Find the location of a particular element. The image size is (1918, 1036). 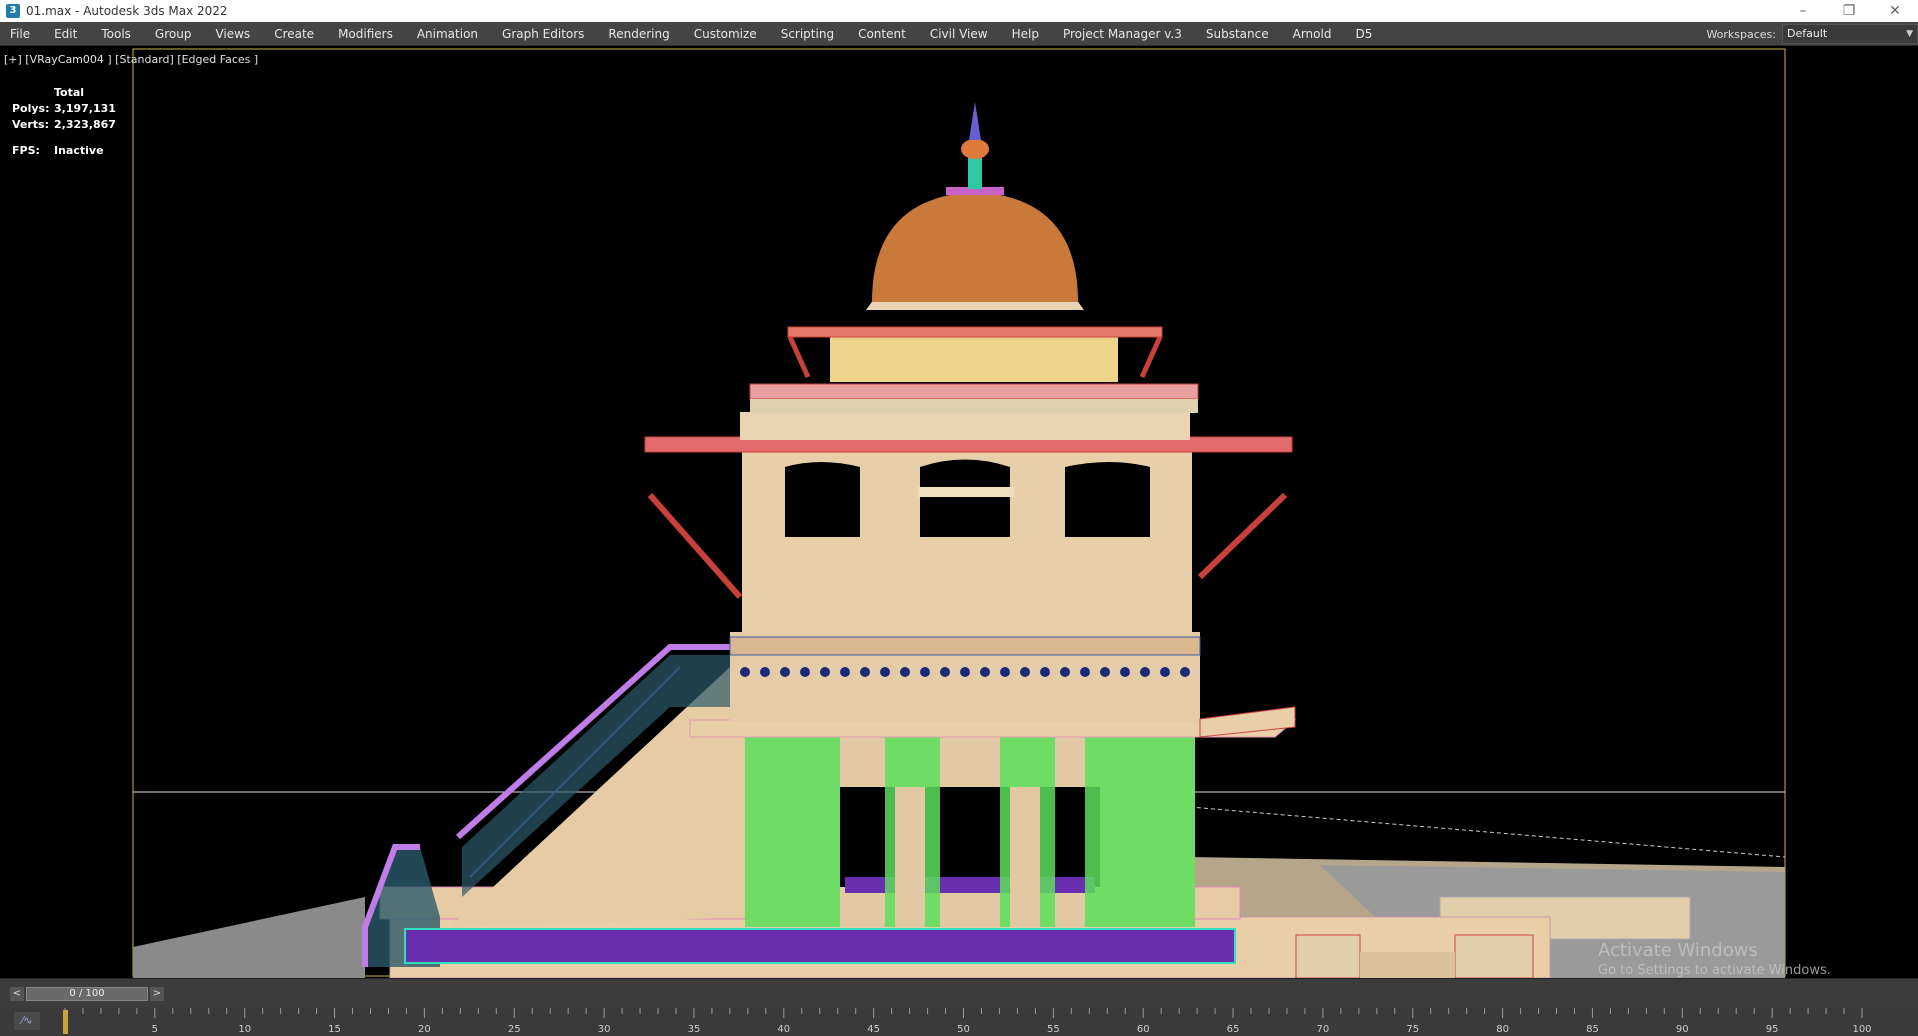

upper-cornice-band is located at coordinates (974, 406).